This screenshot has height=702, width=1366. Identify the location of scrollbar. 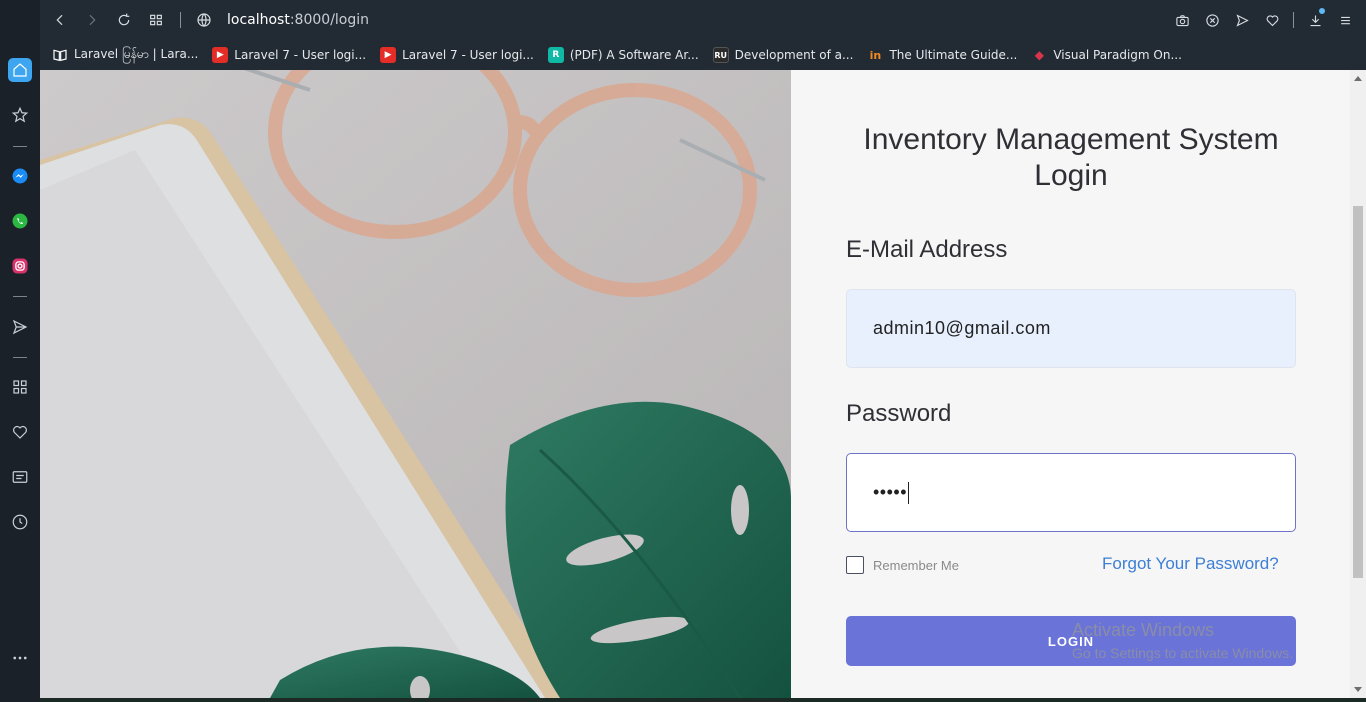
(1358, 384).